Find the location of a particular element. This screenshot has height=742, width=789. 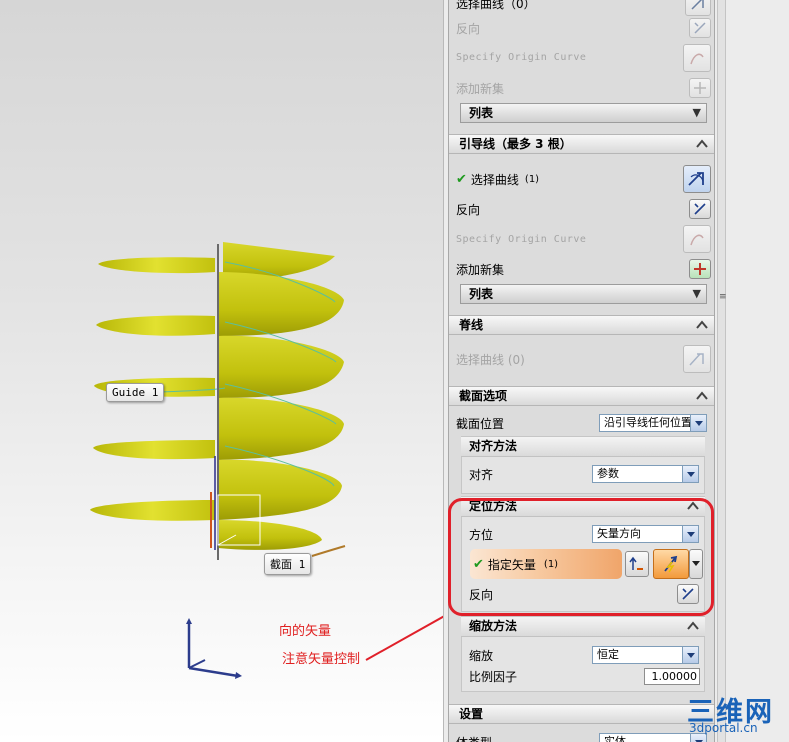

section-position-value: 沿引导线任何位置 is located at coordinates (648, 422).